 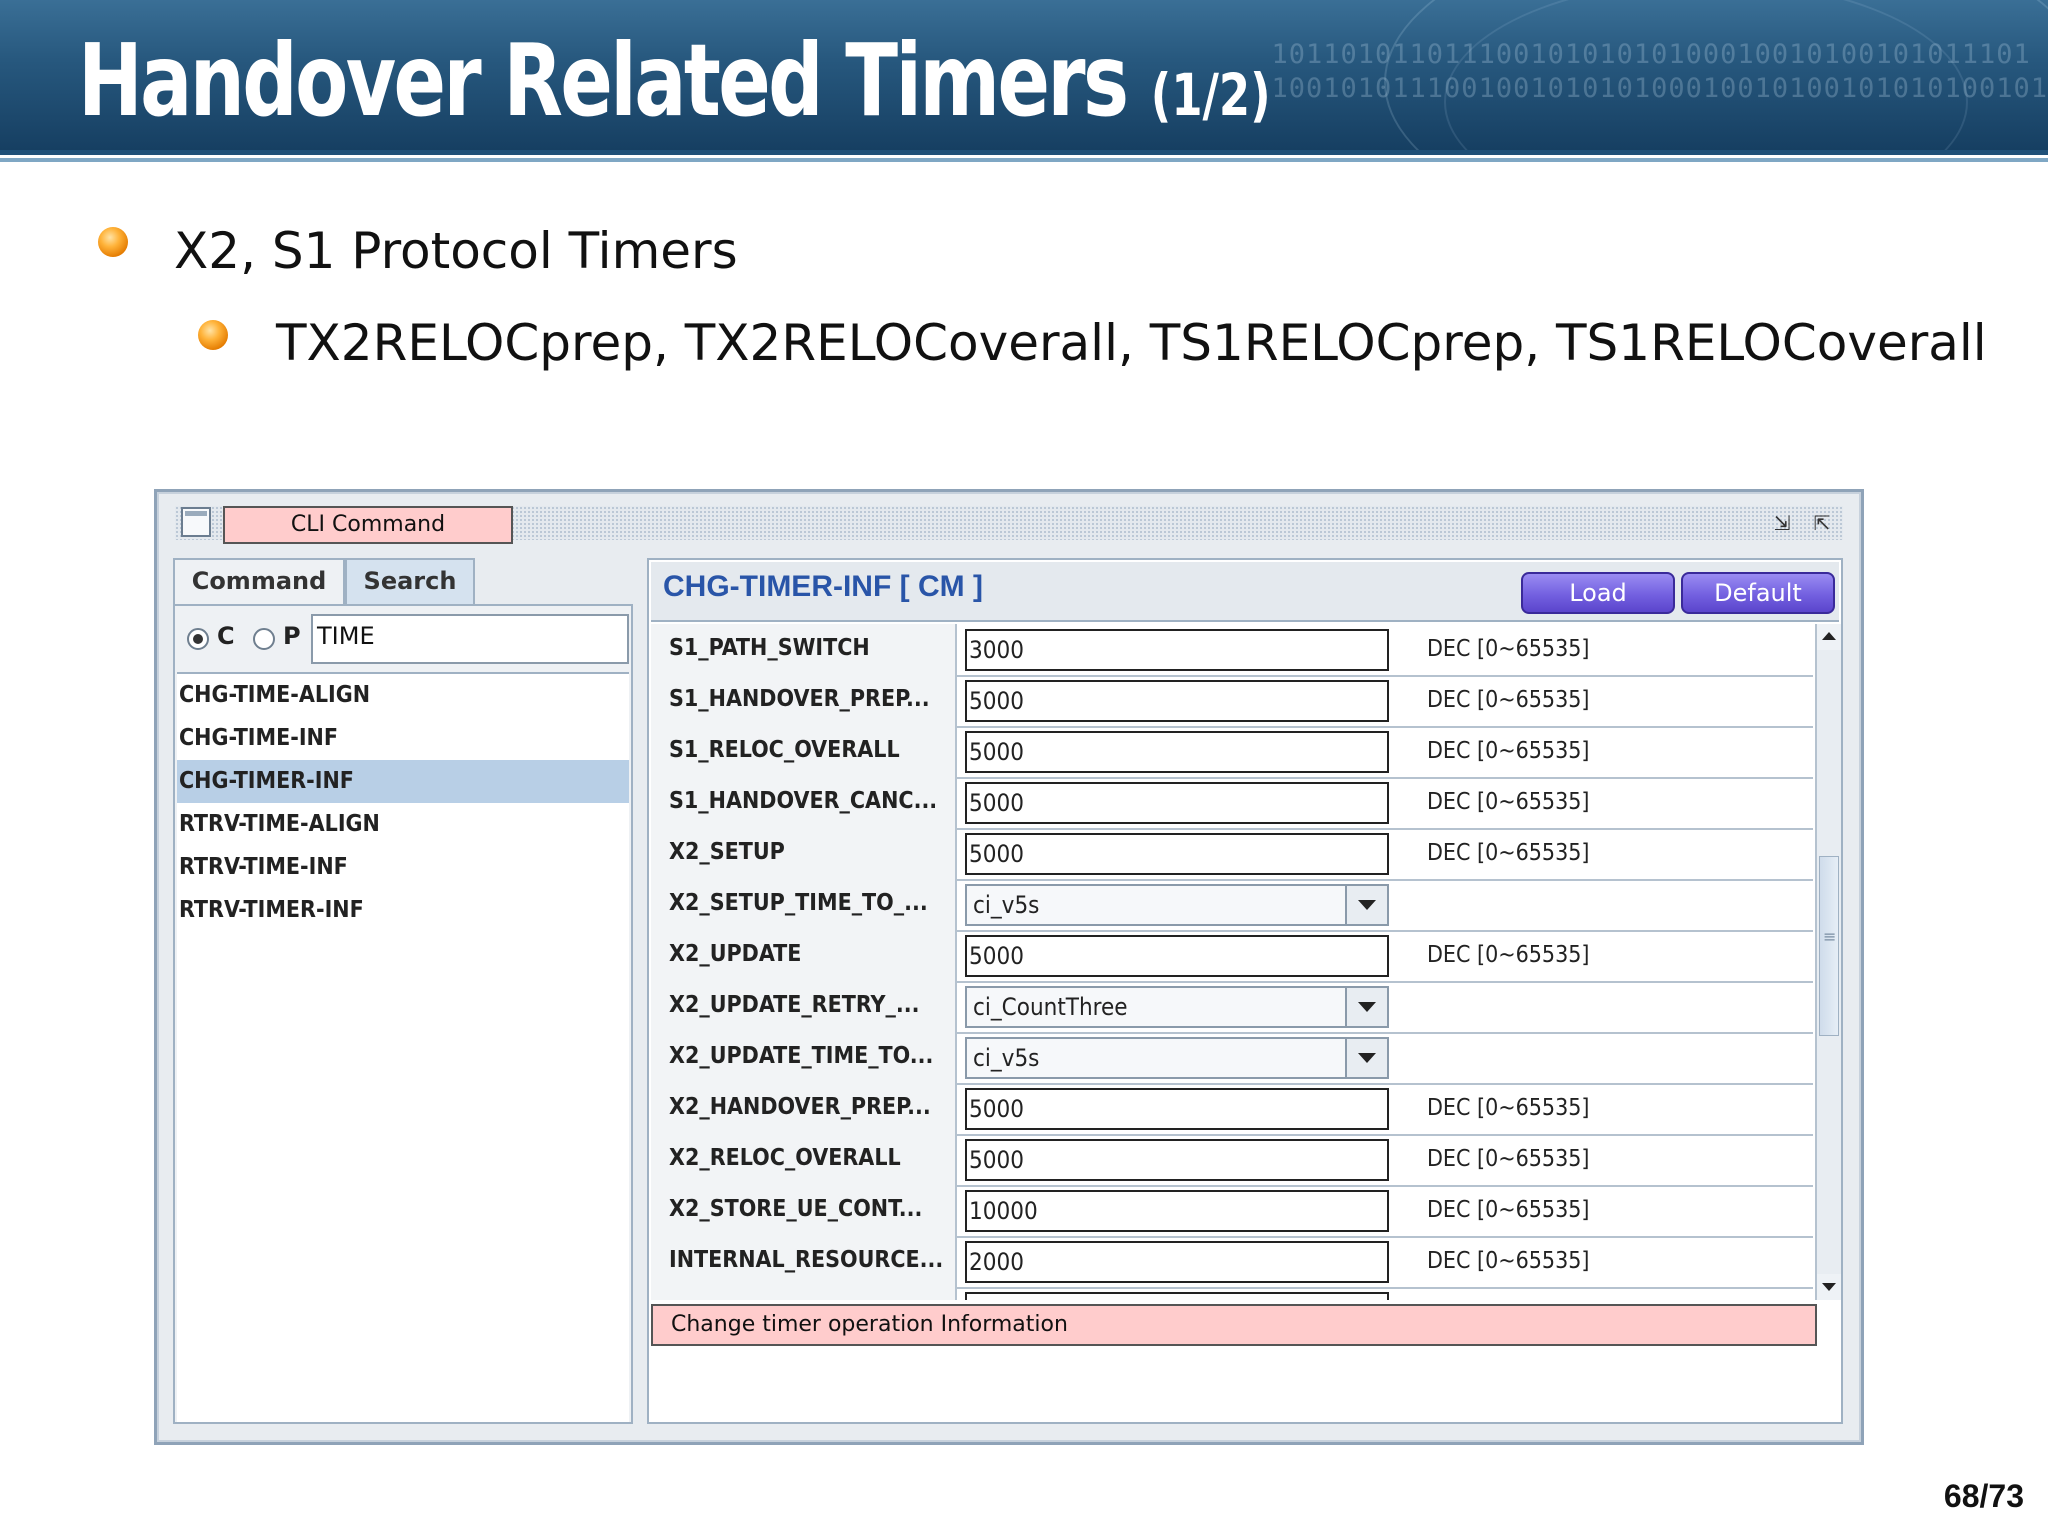 I want to click on scroll-up-icon, so click(x=1829, y=637).